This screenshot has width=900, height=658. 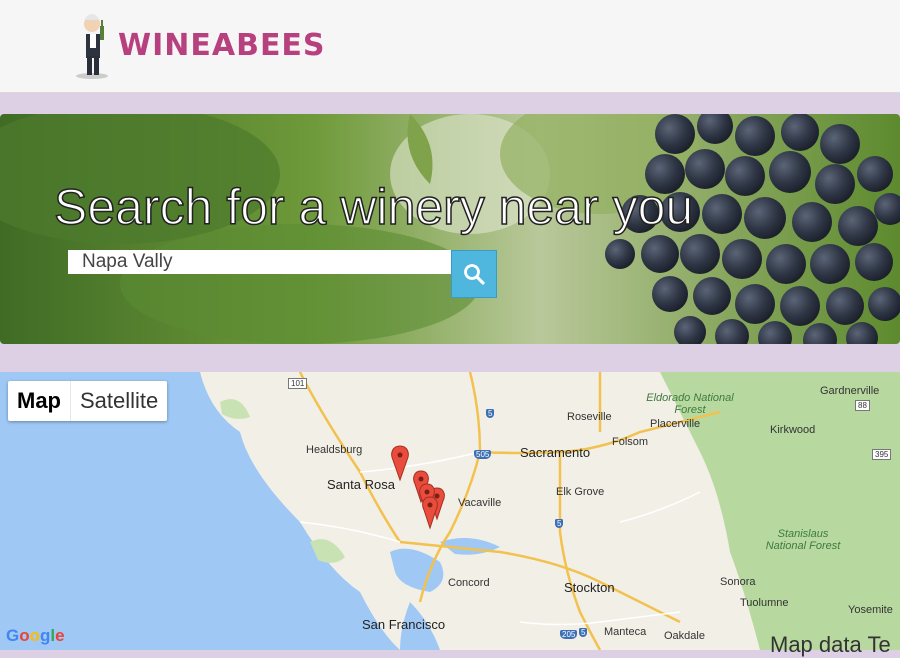 What do you see at coordinates (589, 417) in the screenshot?
I see `city-label: Roseville` at bounding box center [589, 417].